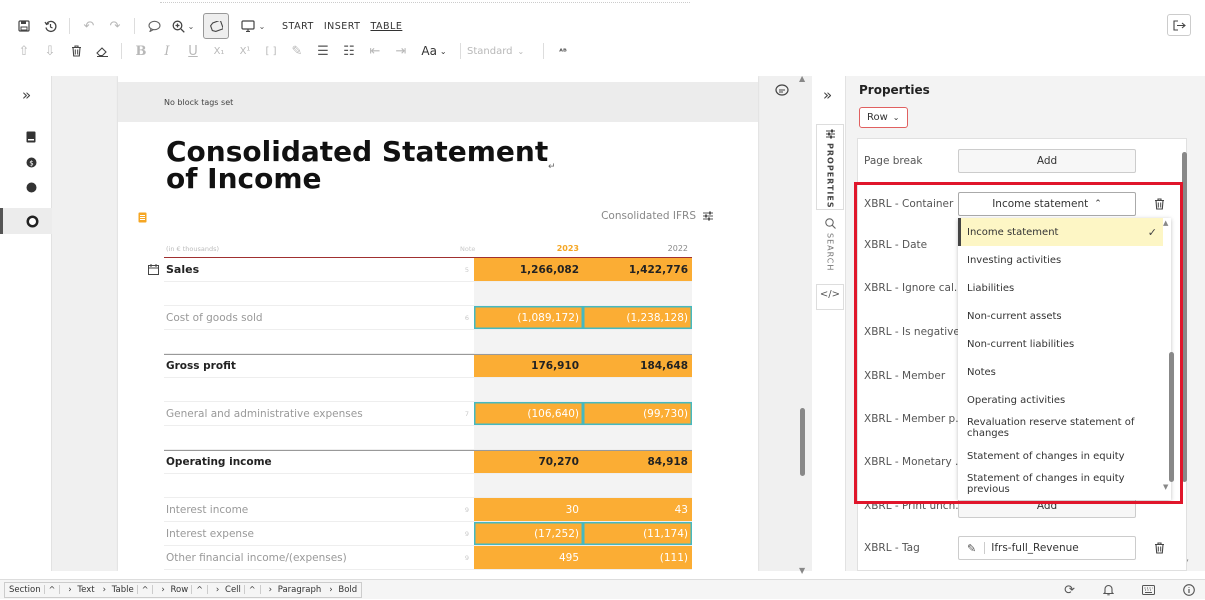 Image resolution: width=1205 pixels, height=600 pixels. Describe the element at coordinates (1148, 590) in the screenshot. I see `keyboard-icon` at that location.